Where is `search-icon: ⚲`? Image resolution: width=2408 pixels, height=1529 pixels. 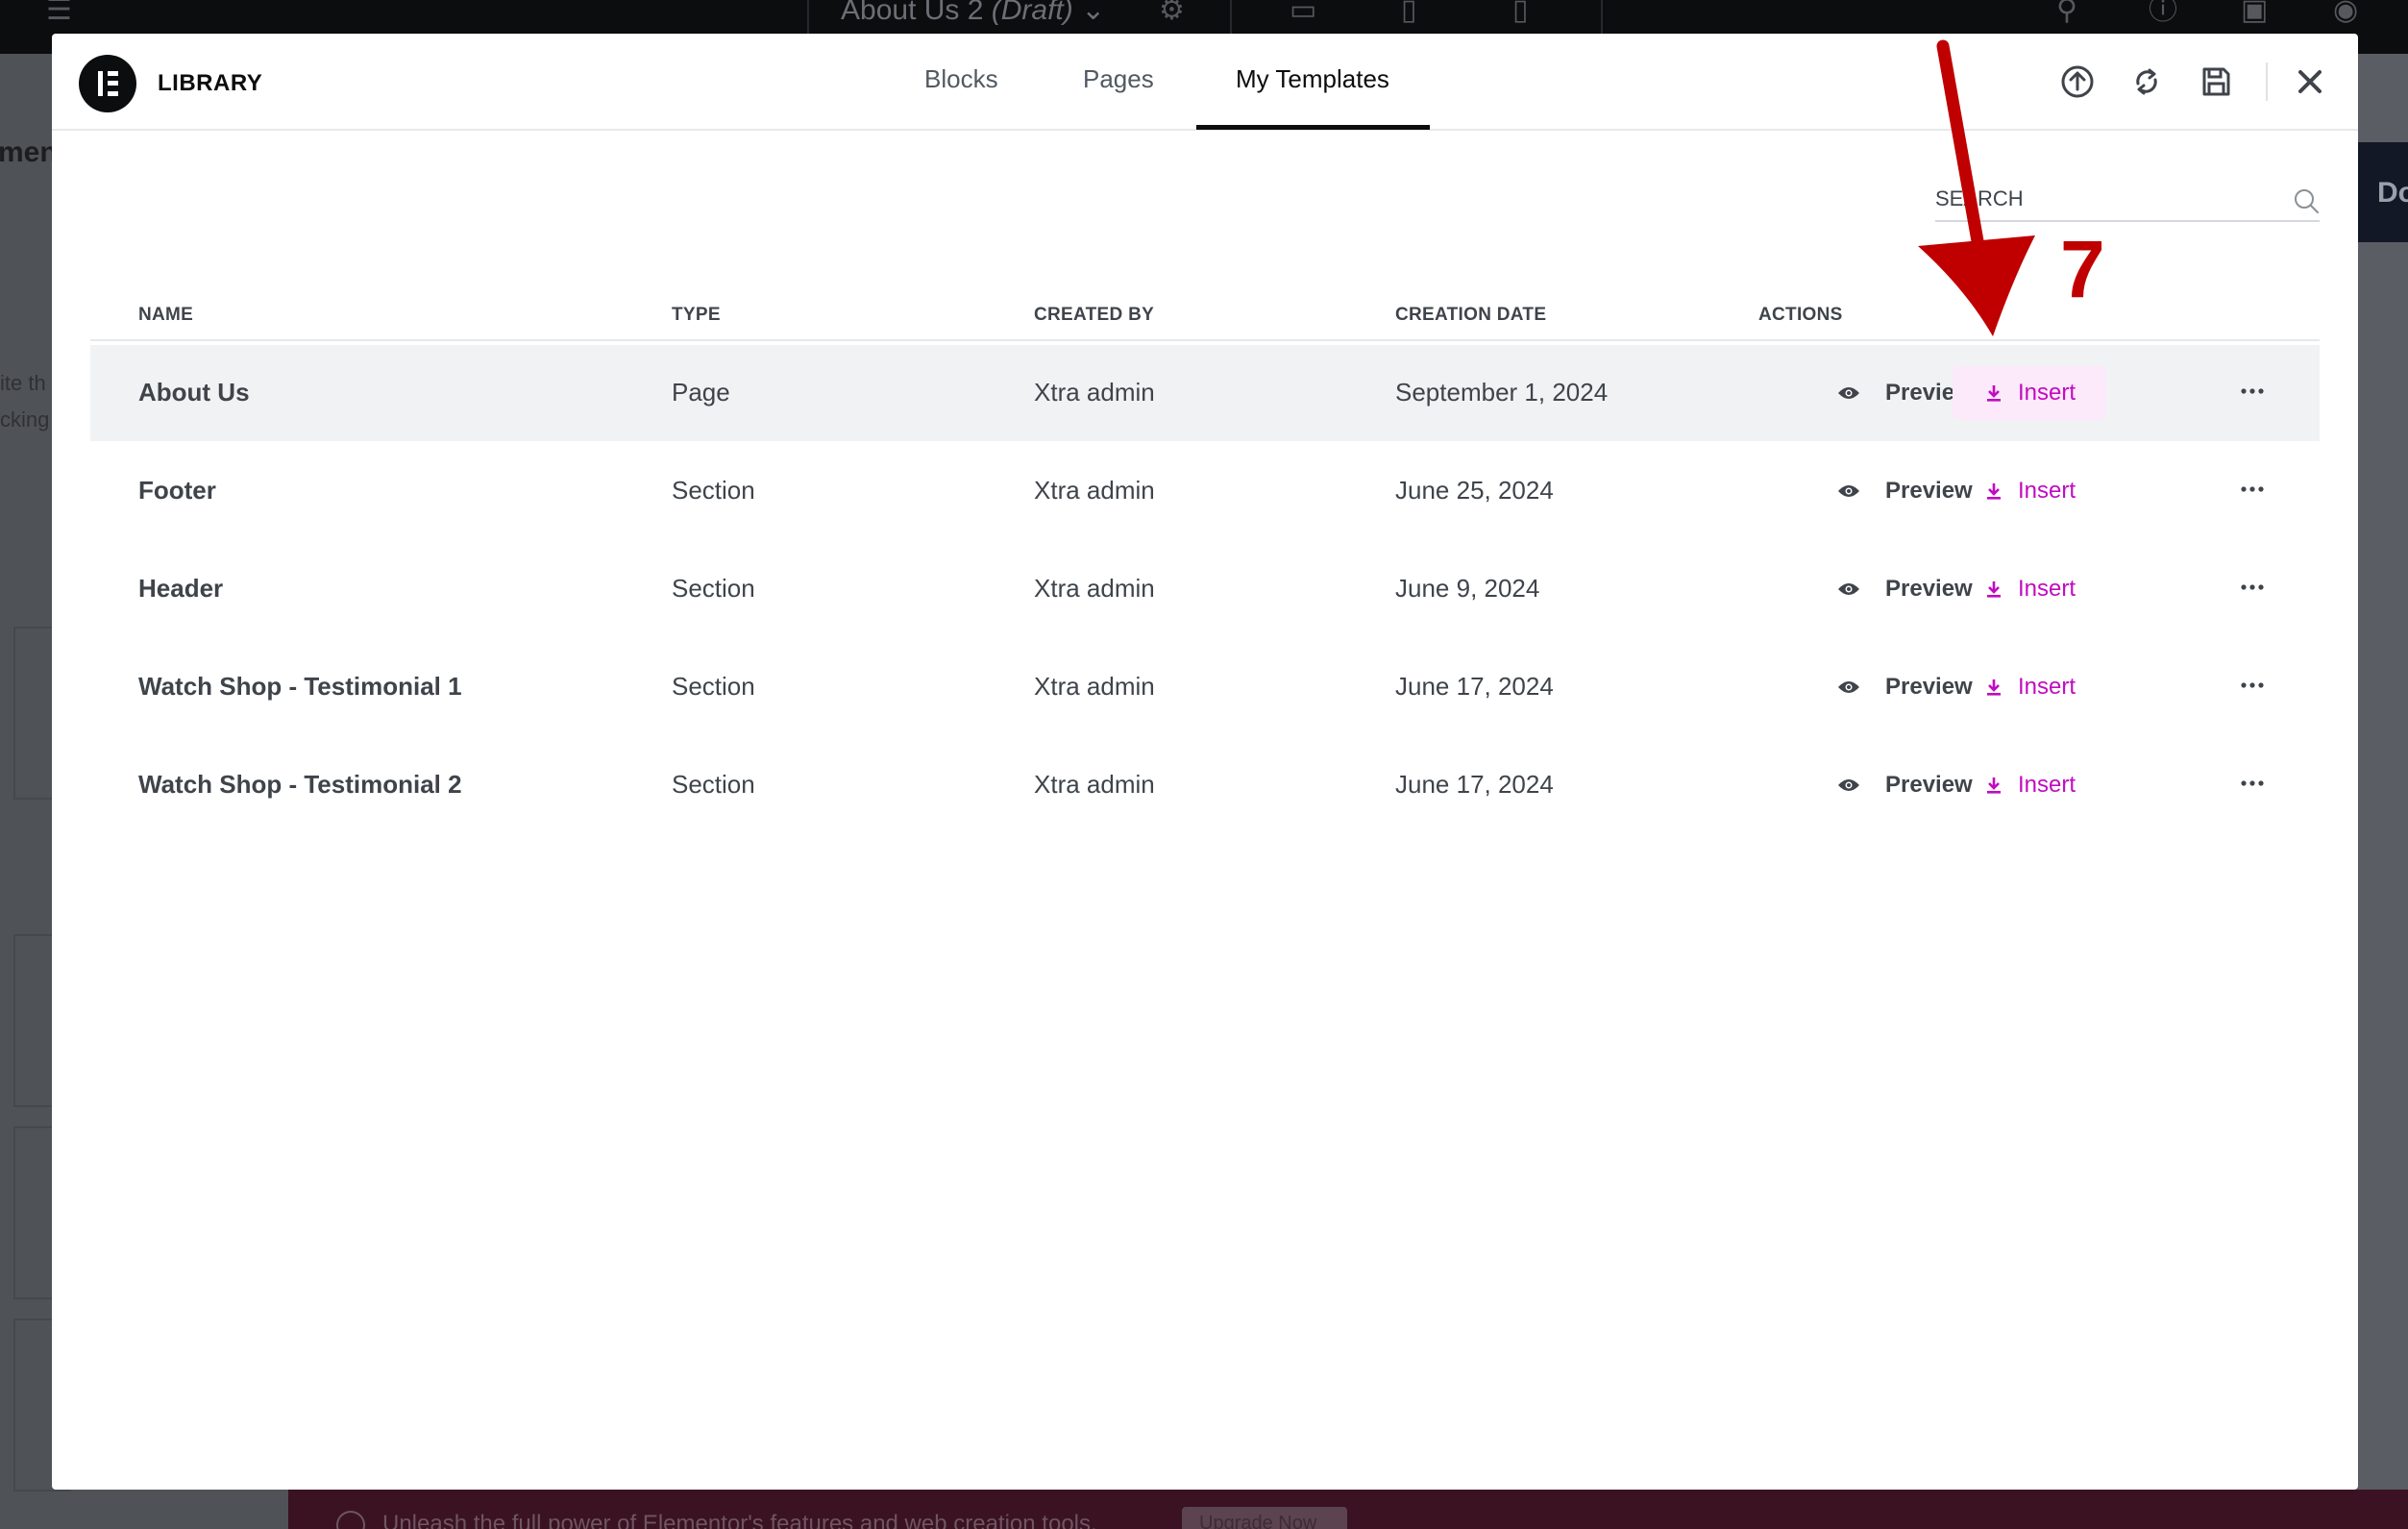
search-icon: ⚲ is located at coordinates (2066, 13).